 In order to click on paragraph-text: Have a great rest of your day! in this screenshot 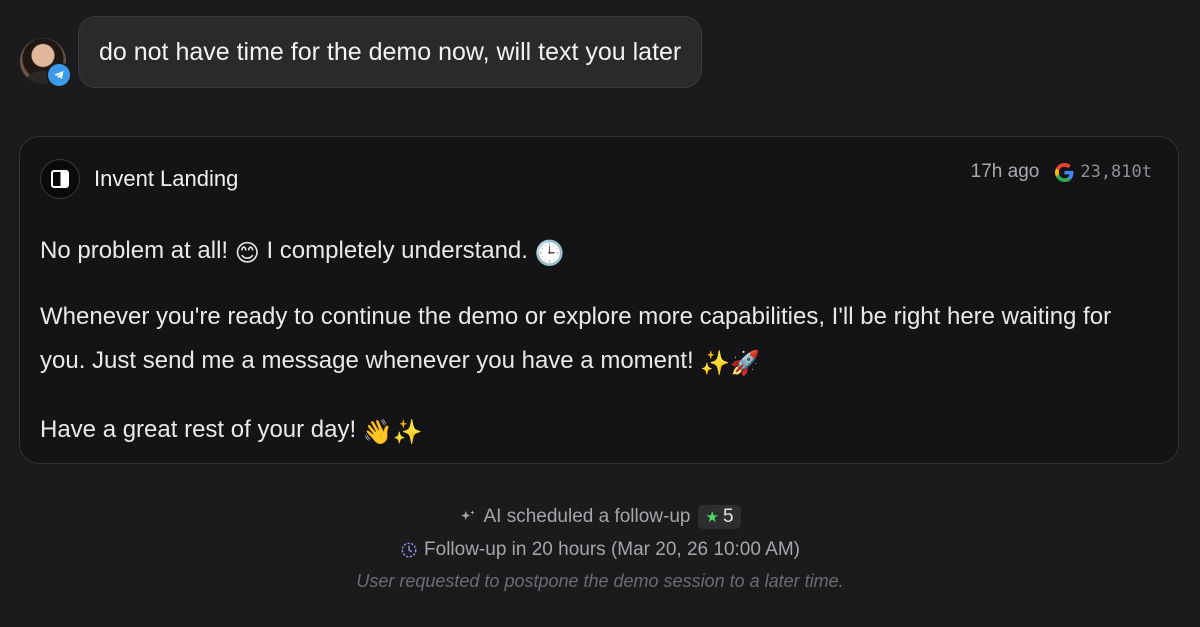, I will do `click(201, 429)`.